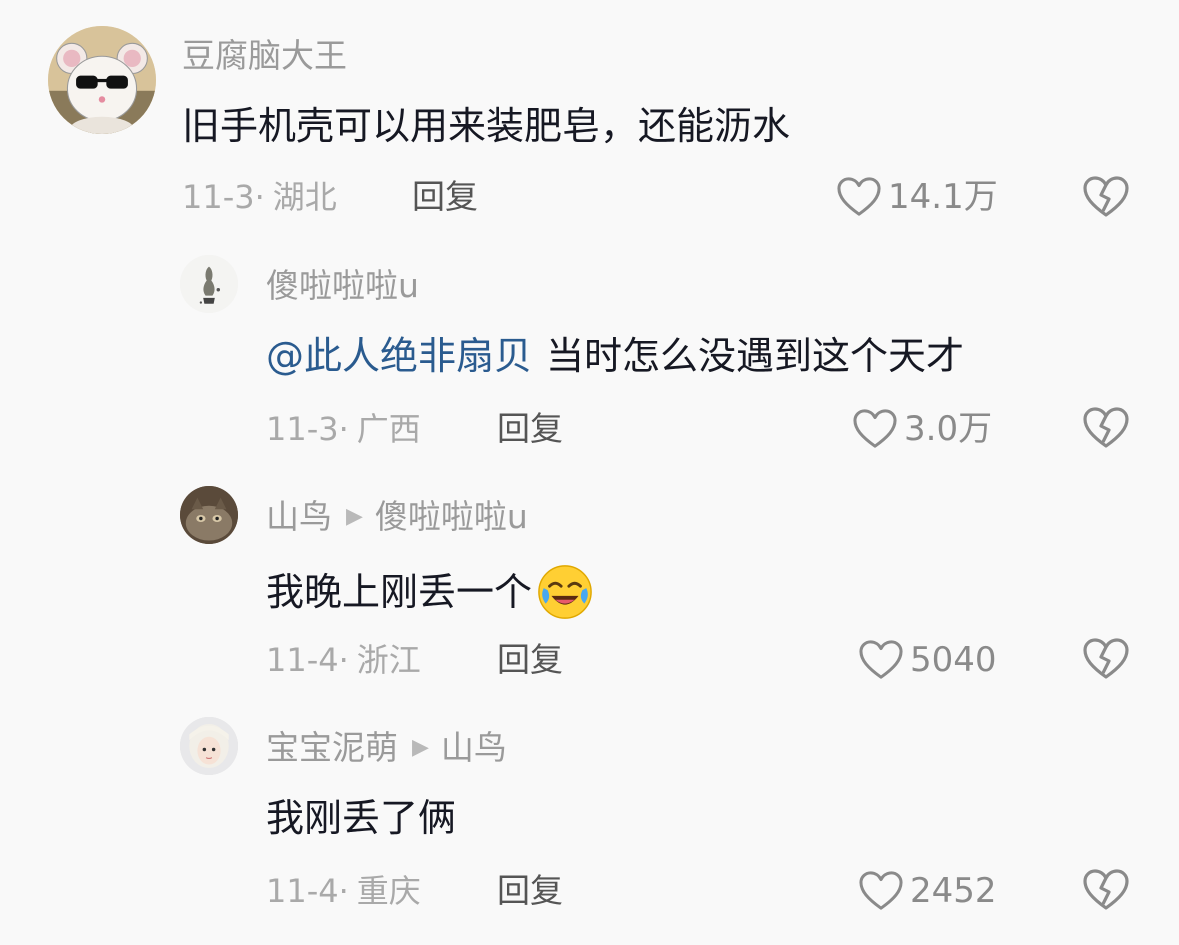  I want to click on comment-meta: 11-3· 湖北, so click(259, 197).